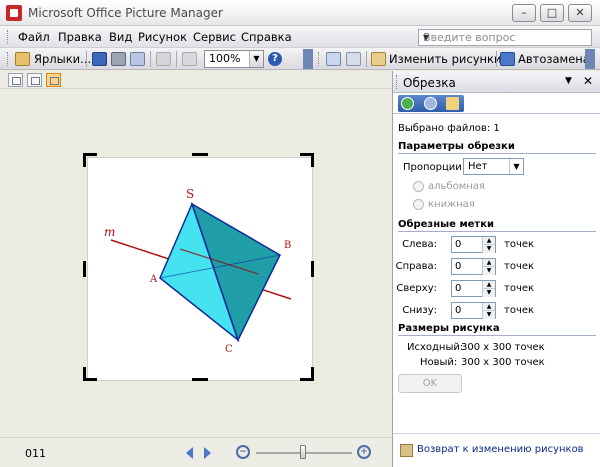 This screenshot has width=600, height=467. I want to click on crop-handle-top-right, so click(312, 160).